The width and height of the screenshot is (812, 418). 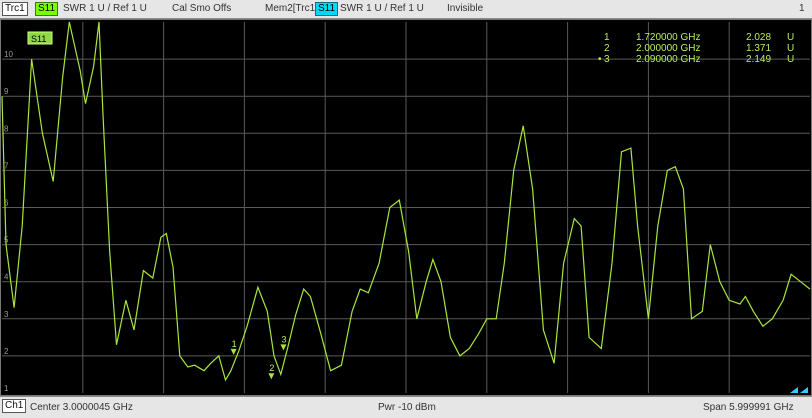 What do you see at coordinates (201, 9) in the screenshot?
I see `trace-status-info: Cal Smo Offs` at bounding box center [201, 9].